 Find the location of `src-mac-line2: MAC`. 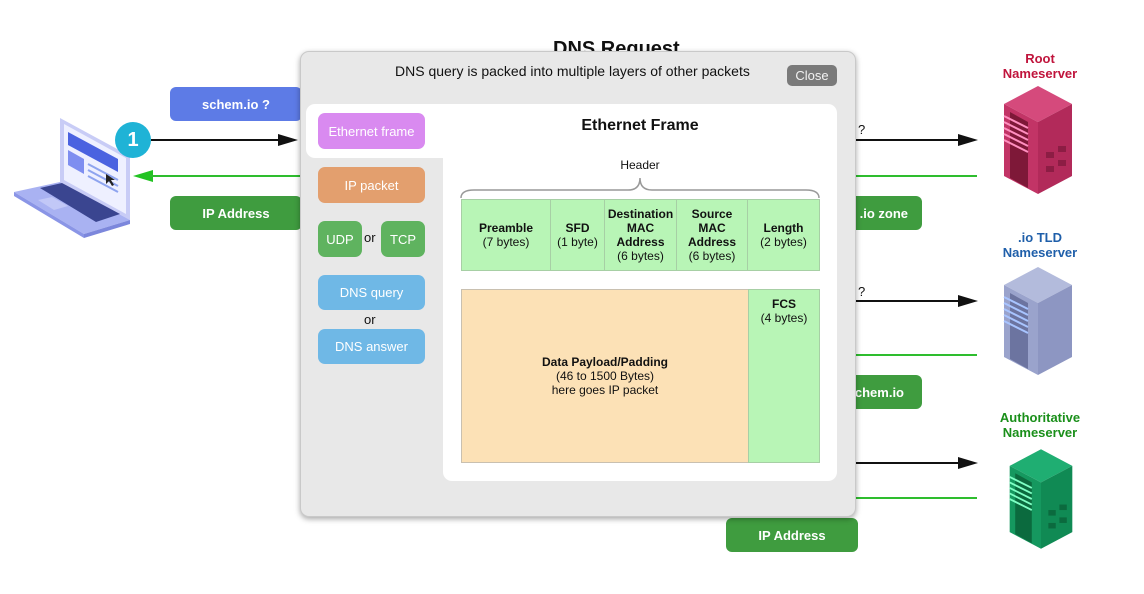

src-mac-line2: MAC is located at coordinates (712, 228).